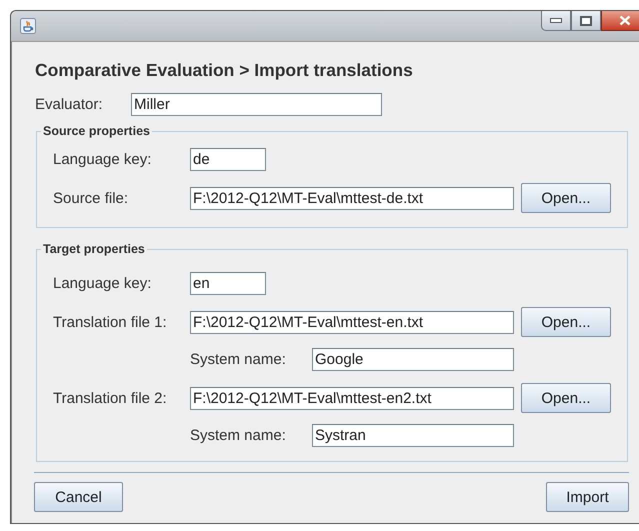 The width and height of the screenshot is (639, 531). Describe the element at coordinates (228, 159) in the screenshot. I see `language-key-field: de` at that location.